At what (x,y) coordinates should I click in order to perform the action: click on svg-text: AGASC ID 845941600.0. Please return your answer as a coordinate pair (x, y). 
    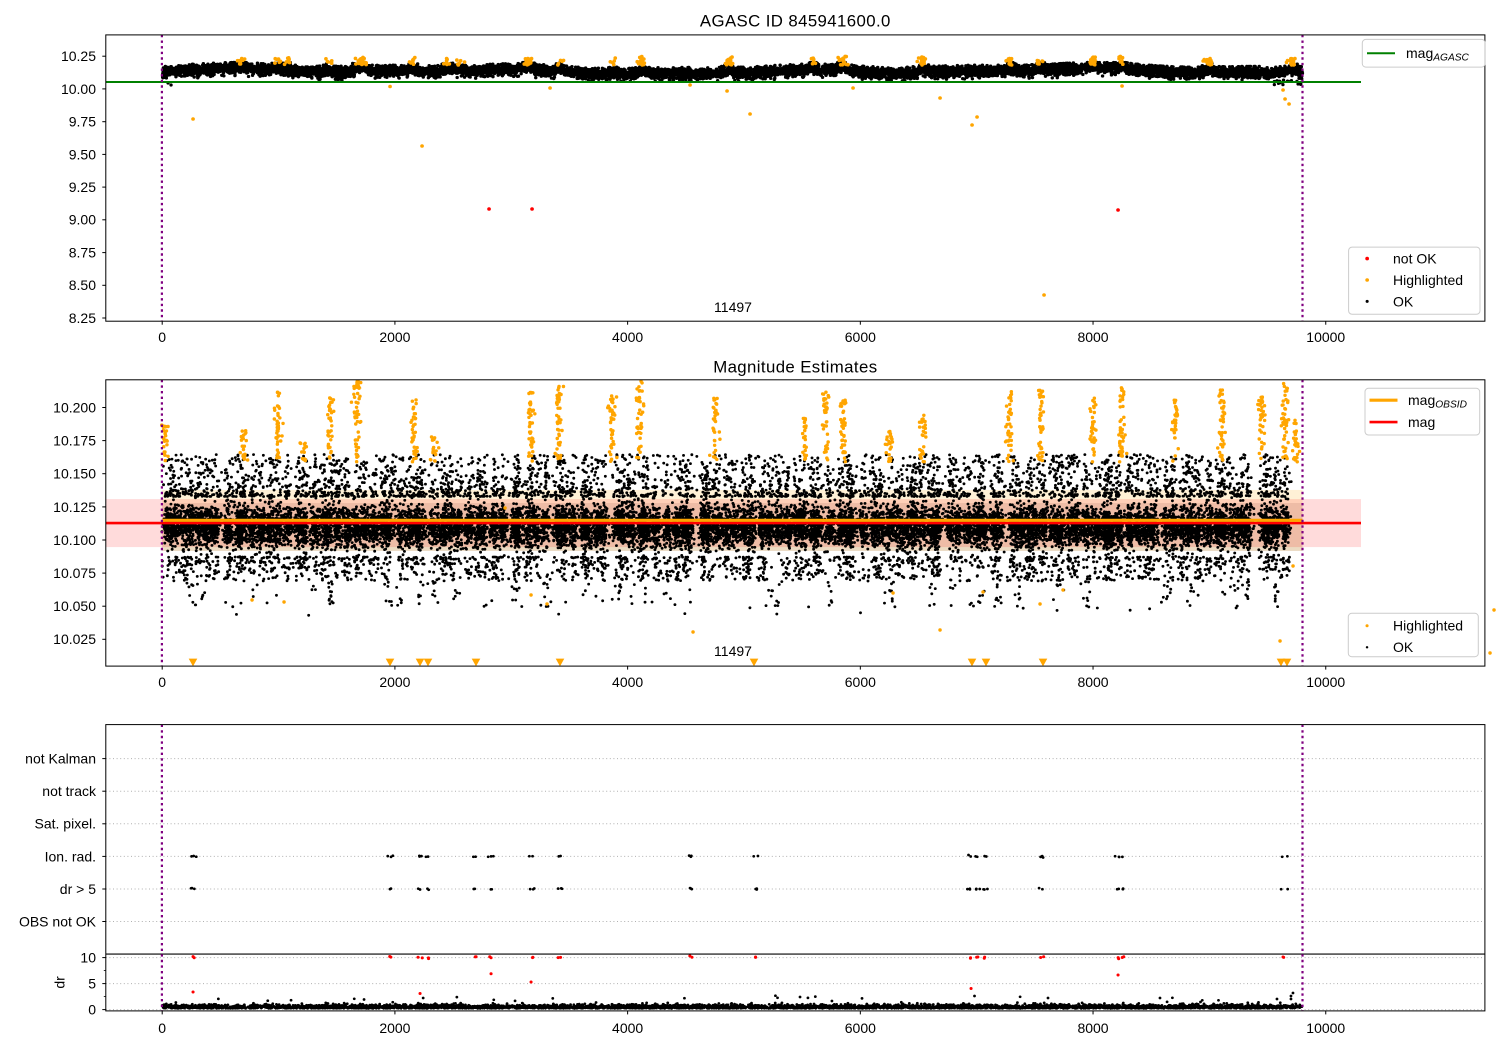
    Looking at the image, I should click on (795, 21).